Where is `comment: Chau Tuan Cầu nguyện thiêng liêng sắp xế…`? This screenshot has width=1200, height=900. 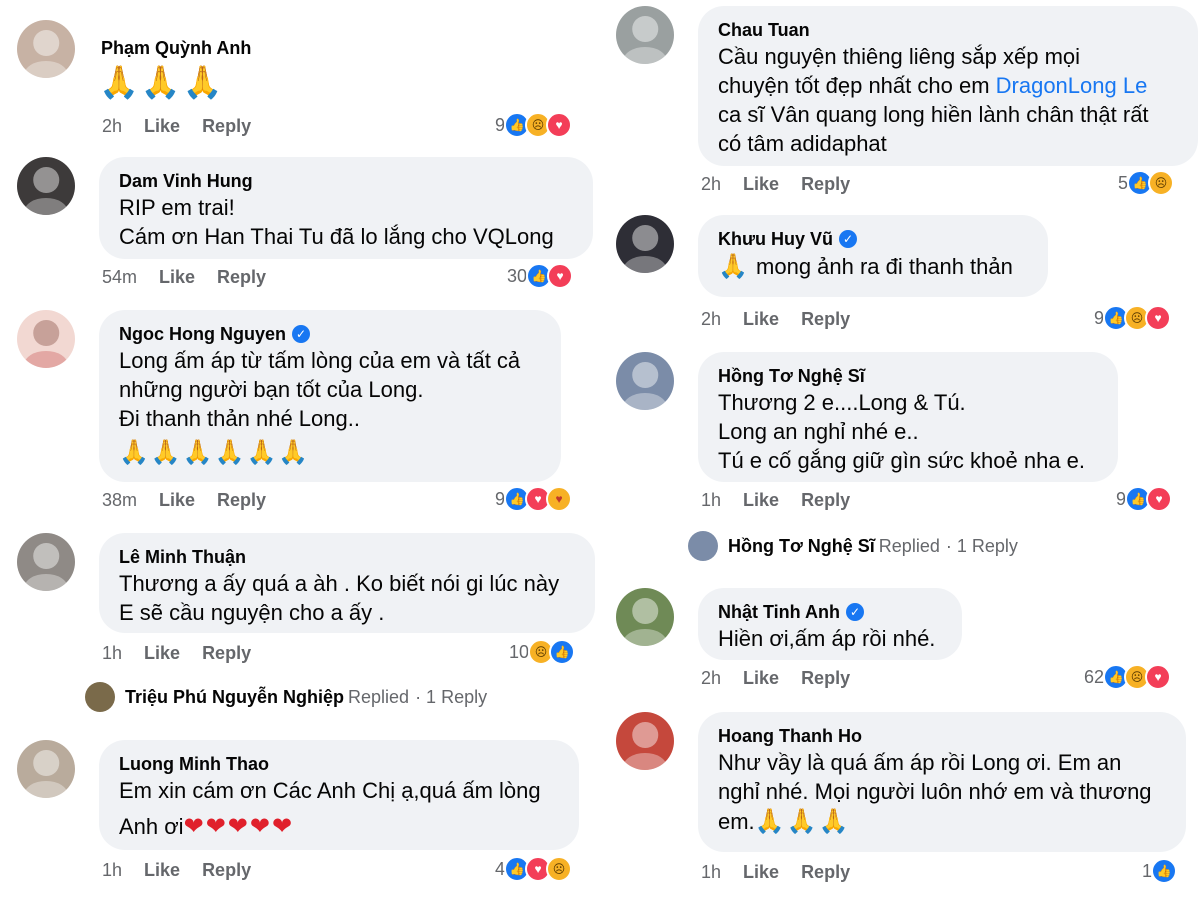
comment: Chau Tuan Cầu nguyện thiêng liêng sắp xế… is located at coordinates (907, 103).